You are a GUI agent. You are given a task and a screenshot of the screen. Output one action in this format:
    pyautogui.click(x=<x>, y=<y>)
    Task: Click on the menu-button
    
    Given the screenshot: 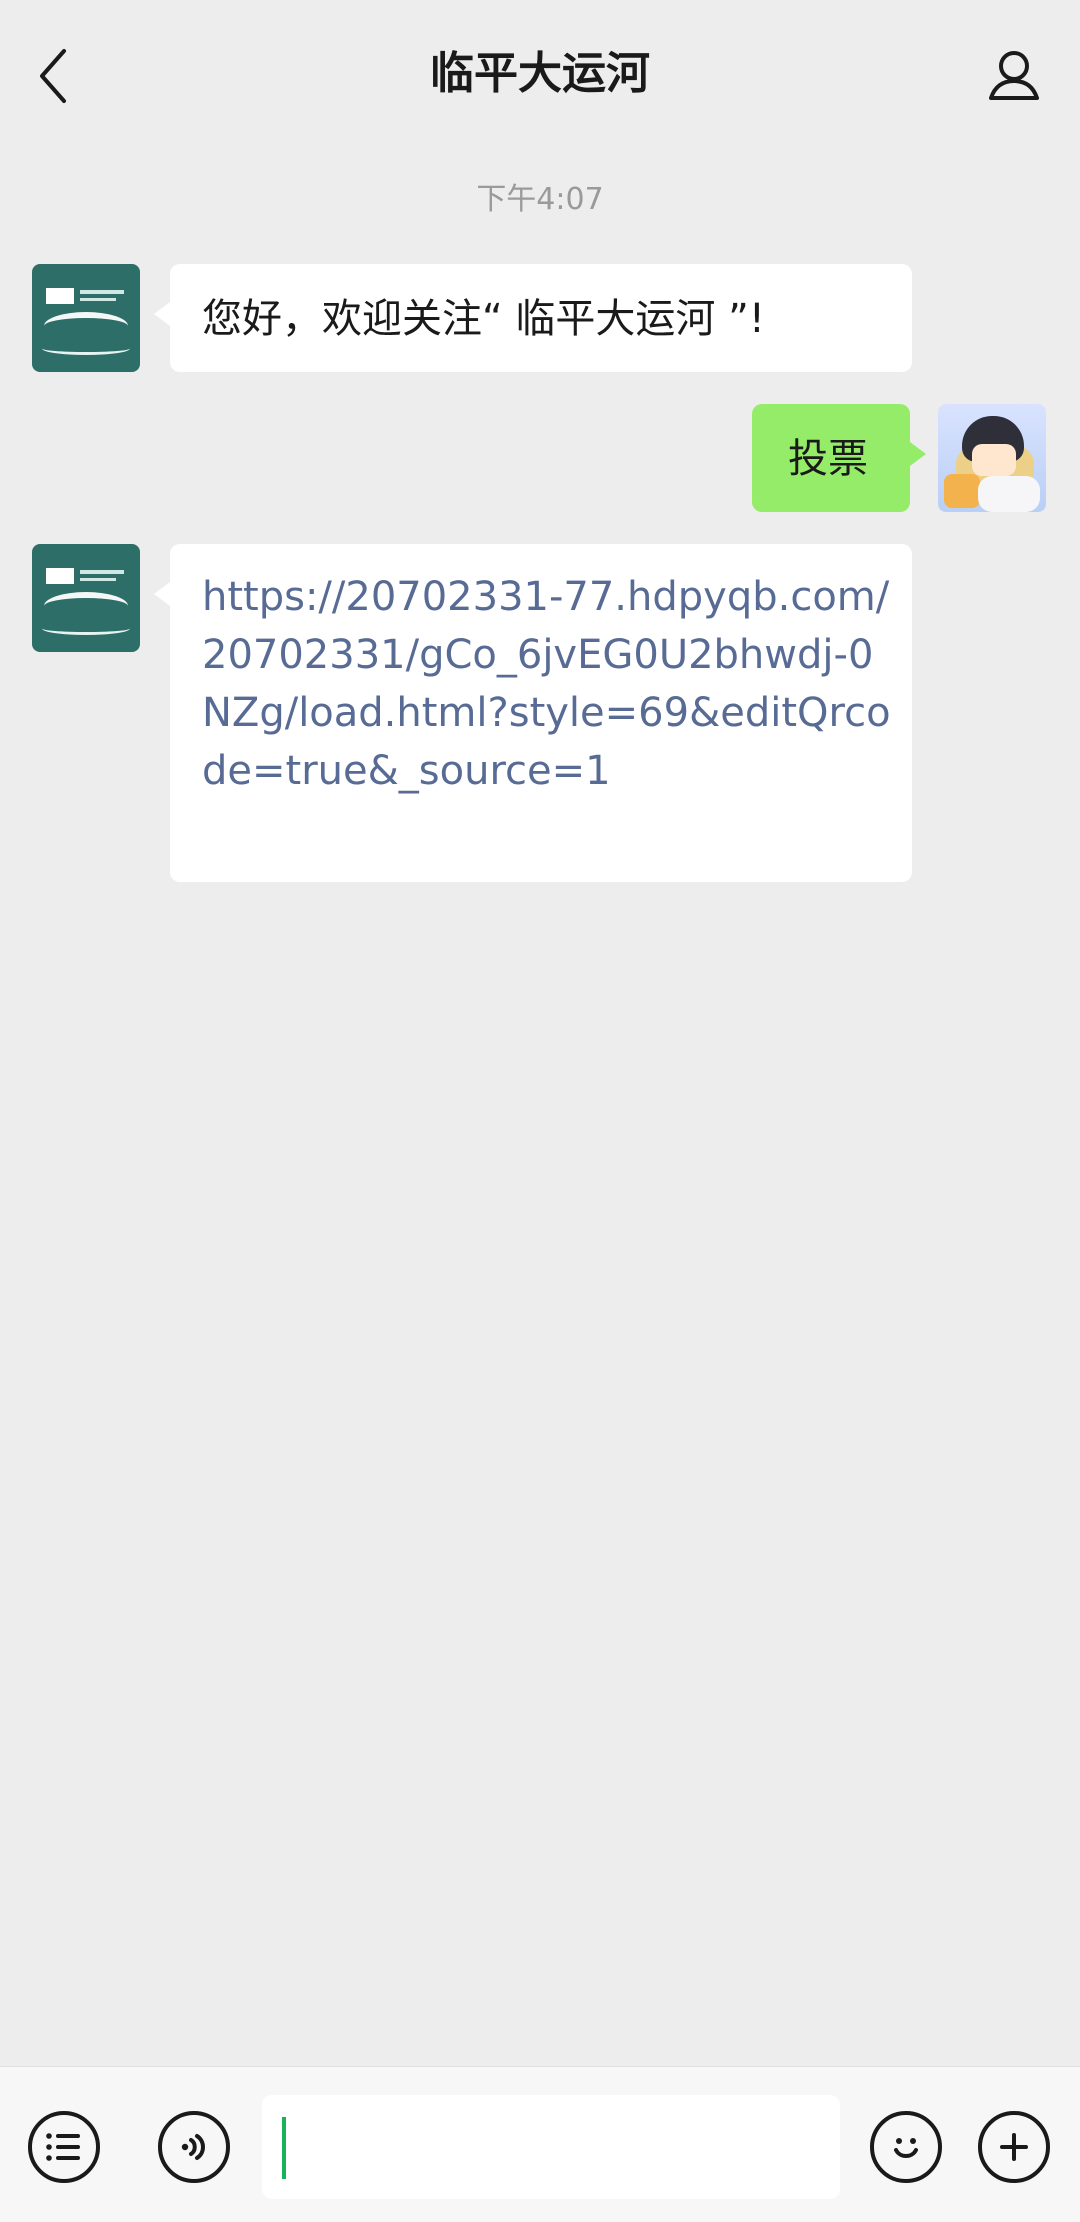 What is the action you would take?
    pyautogui.click(x=64, y=2147)
    